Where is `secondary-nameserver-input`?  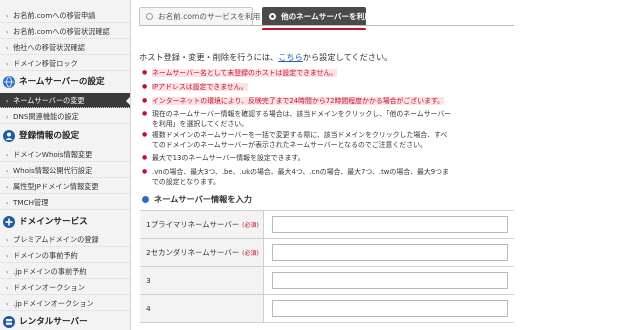
secondary-nameserver-input is located at coordinates (390, 252).